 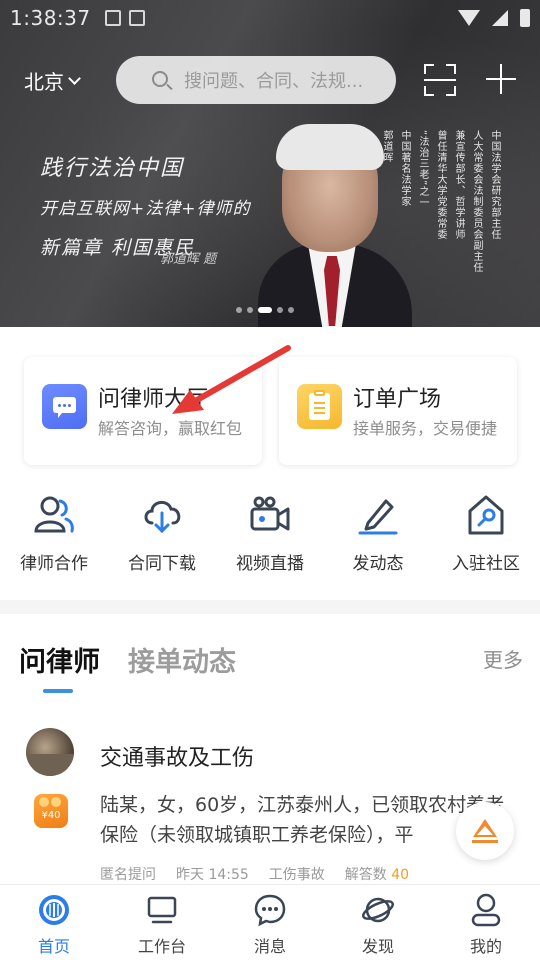 I want to click on calligraphy-line-1: 践行法治中国, so click(x=112, y=168).